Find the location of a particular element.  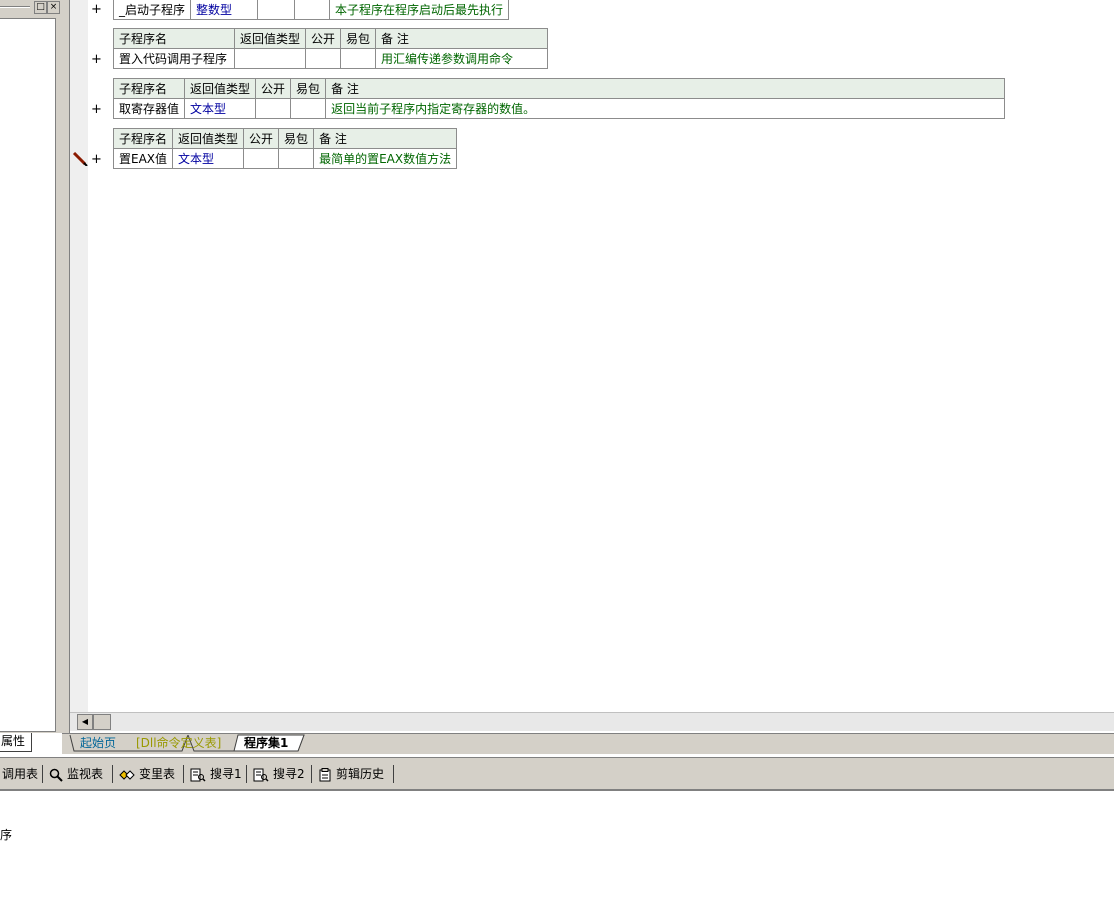

subroutine-name: 置入代码调用子程序 is located at coordinates (174, 58).